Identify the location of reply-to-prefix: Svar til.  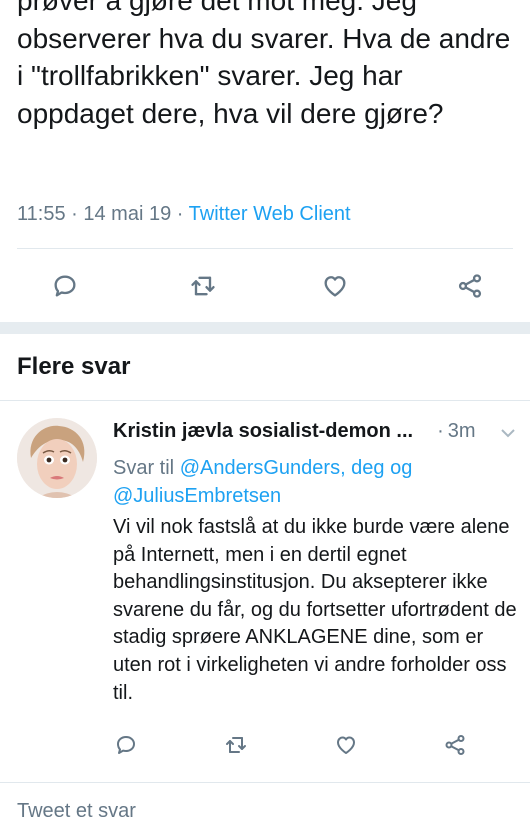
(144, 468).